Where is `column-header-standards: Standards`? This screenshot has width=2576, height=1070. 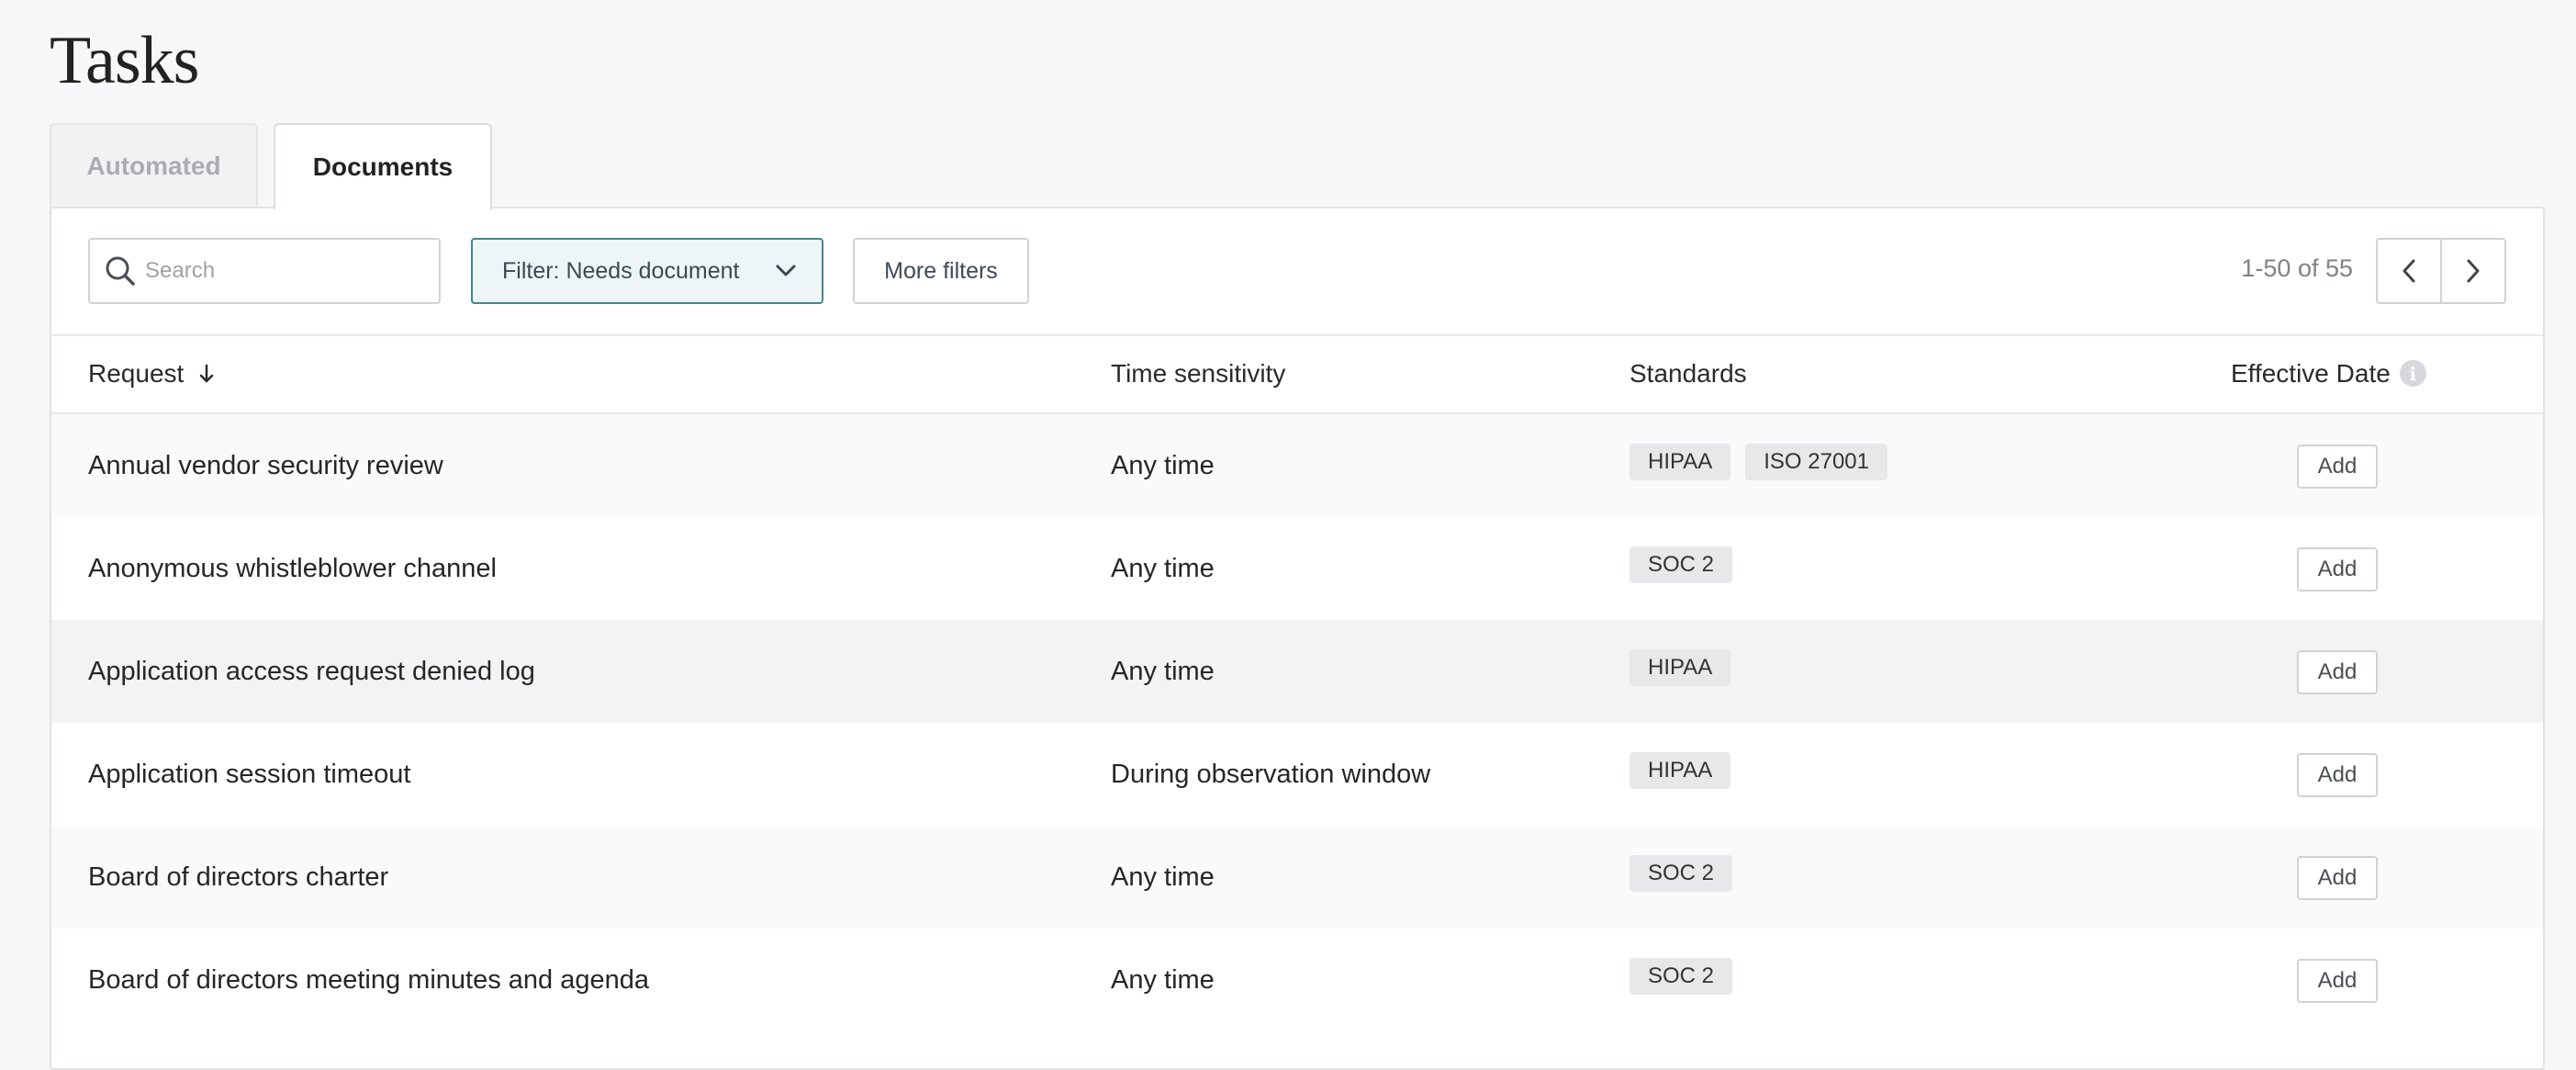
column-header-standards: Standards is located at coordinates (1688, 373).